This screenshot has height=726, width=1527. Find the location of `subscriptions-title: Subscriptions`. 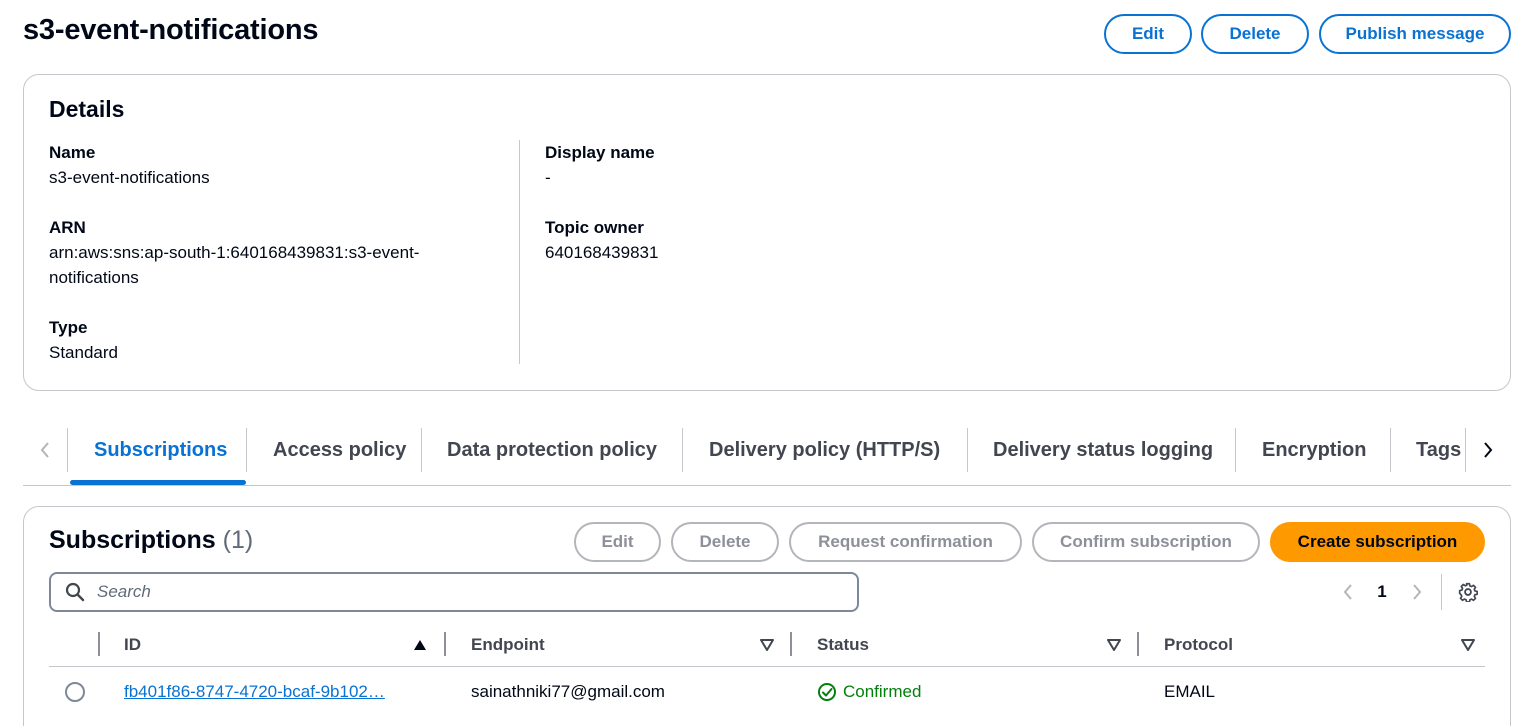

subscriptions-title: Subscriptions is located at coordinates (132, 540).